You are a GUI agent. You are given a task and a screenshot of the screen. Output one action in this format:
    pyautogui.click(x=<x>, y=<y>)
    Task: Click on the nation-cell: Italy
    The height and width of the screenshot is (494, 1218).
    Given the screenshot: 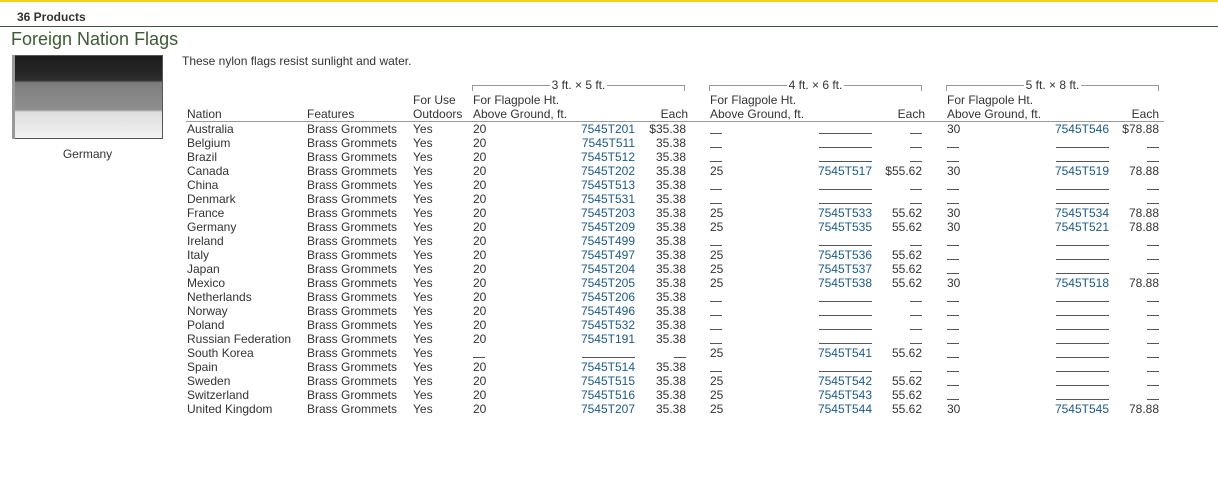 What is the action you would take?
    pyautogui.click(x=198, y=255)
    